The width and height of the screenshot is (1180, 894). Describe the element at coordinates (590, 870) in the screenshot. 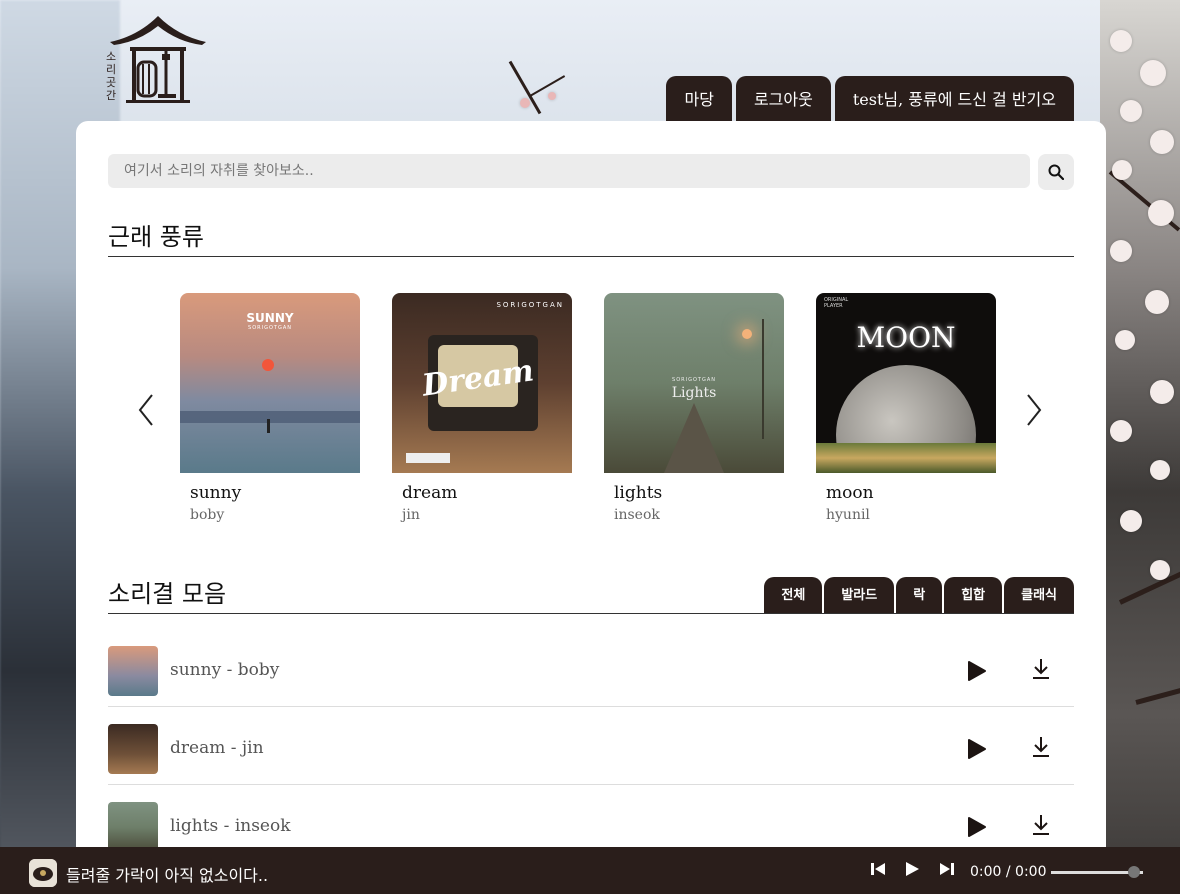

I see `player-bar: 들려줄 가락이 아직 없소이다.. 0:00 / 0:00` at that location.